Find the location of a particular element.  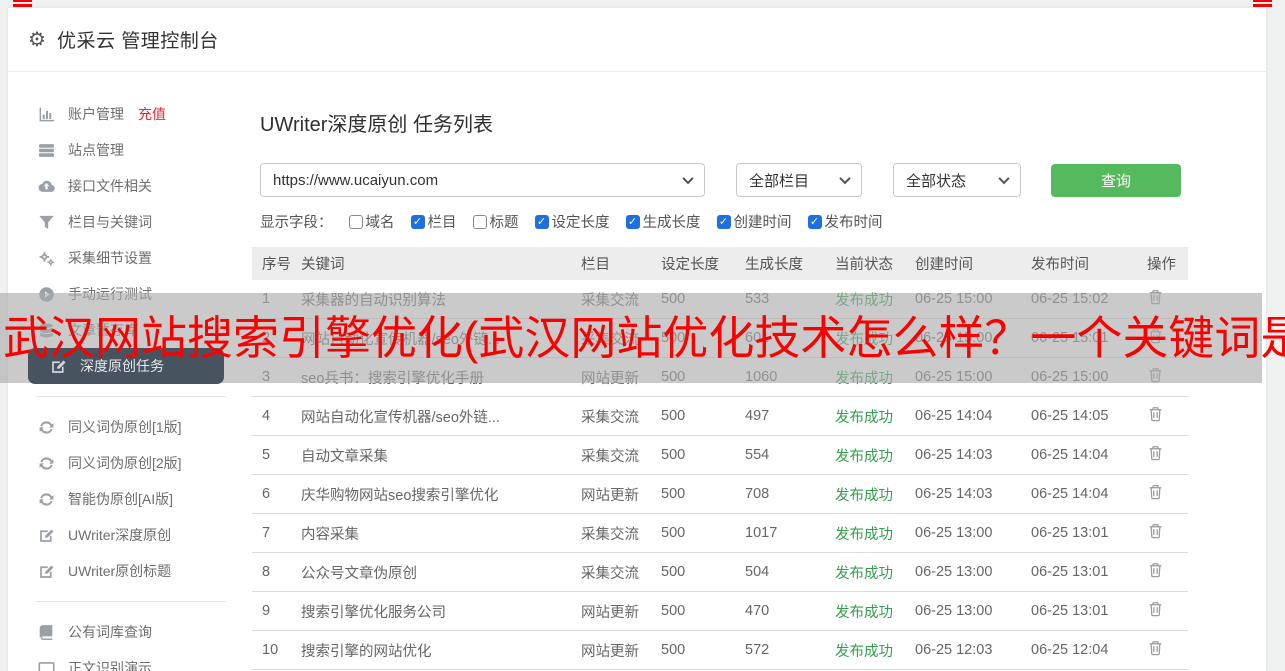

cell-published: 06-25 14:05 is located at coordinates (1070, 416).